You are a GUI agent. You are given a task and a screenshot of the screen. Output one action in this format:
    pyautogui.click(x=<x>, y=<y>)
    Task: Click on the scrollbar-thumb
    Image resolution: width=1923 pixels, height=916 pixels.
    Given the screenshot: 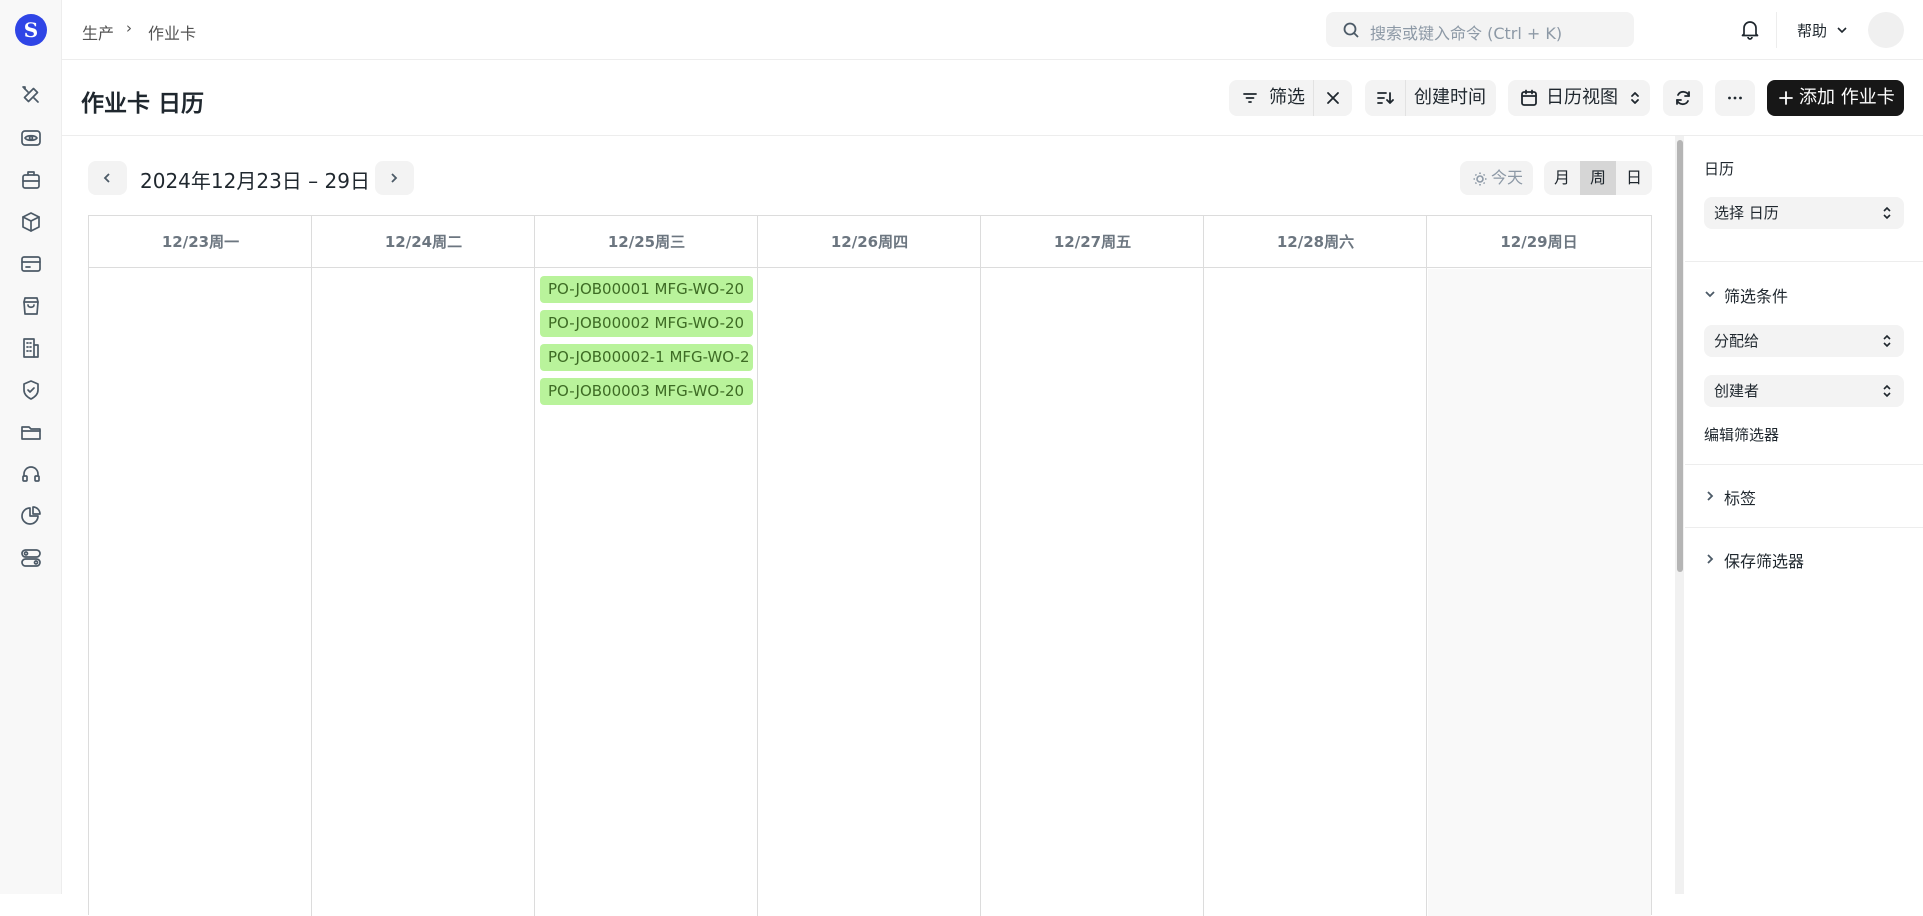 What is the action you would take?
    pyautogui.click(x=1680, y=356)
    